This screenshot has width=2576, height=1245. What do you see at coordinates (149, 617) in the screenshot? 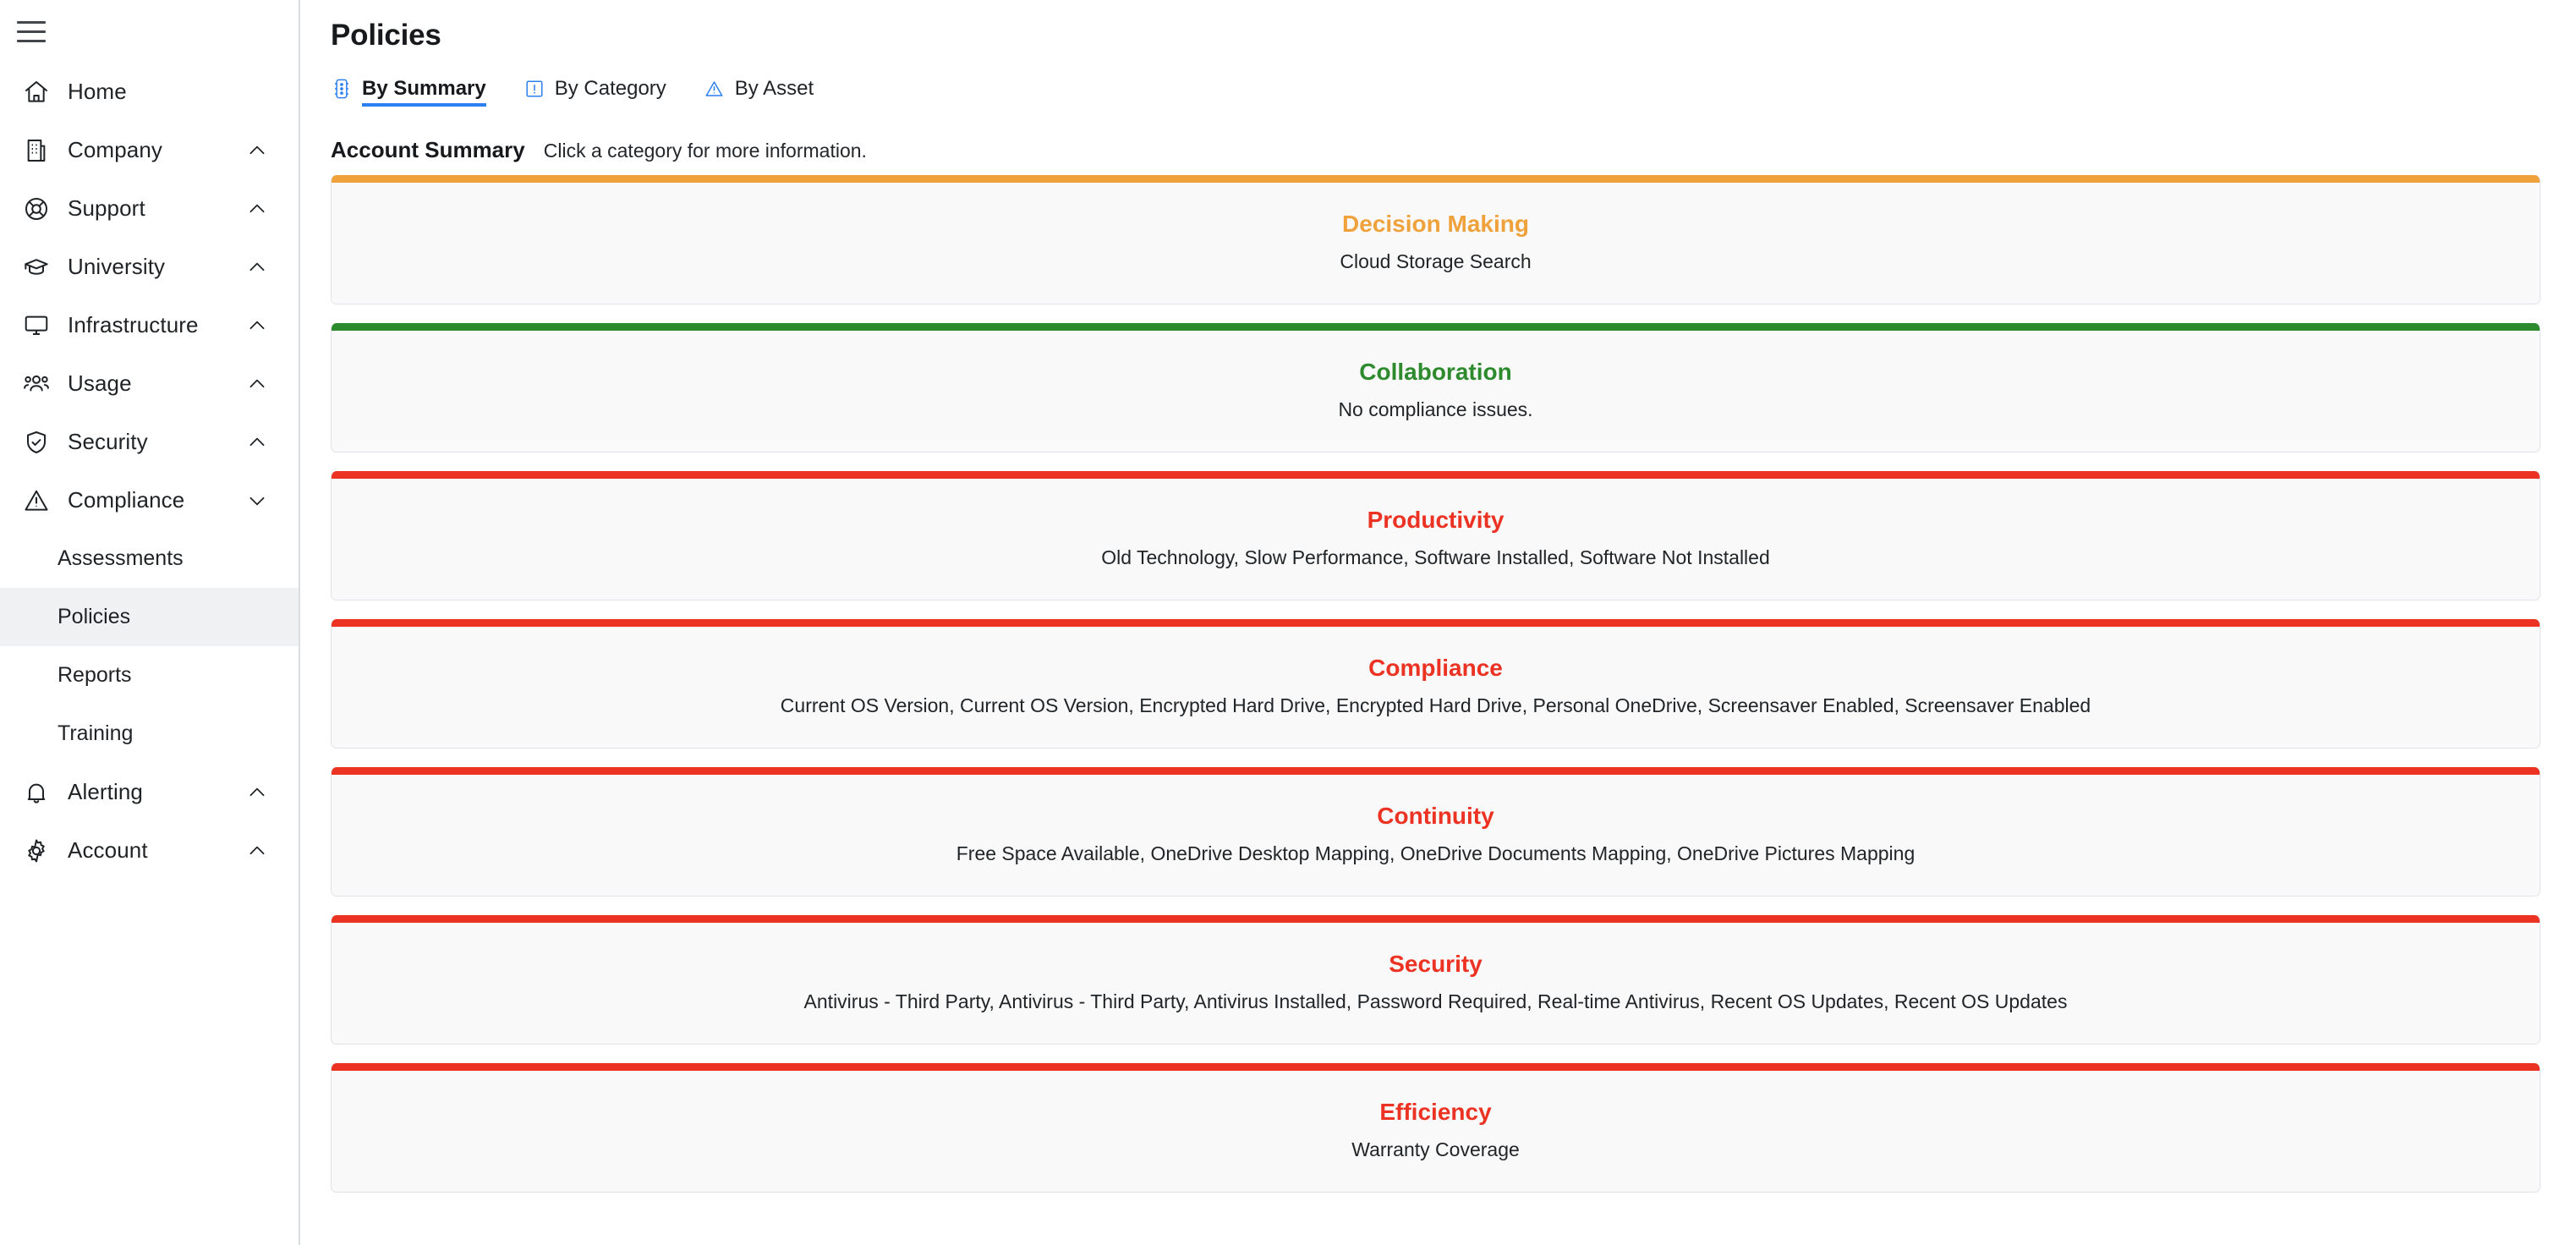
I see `sidebar-subitem-policies: Policies` at bounding box center [149, 617].